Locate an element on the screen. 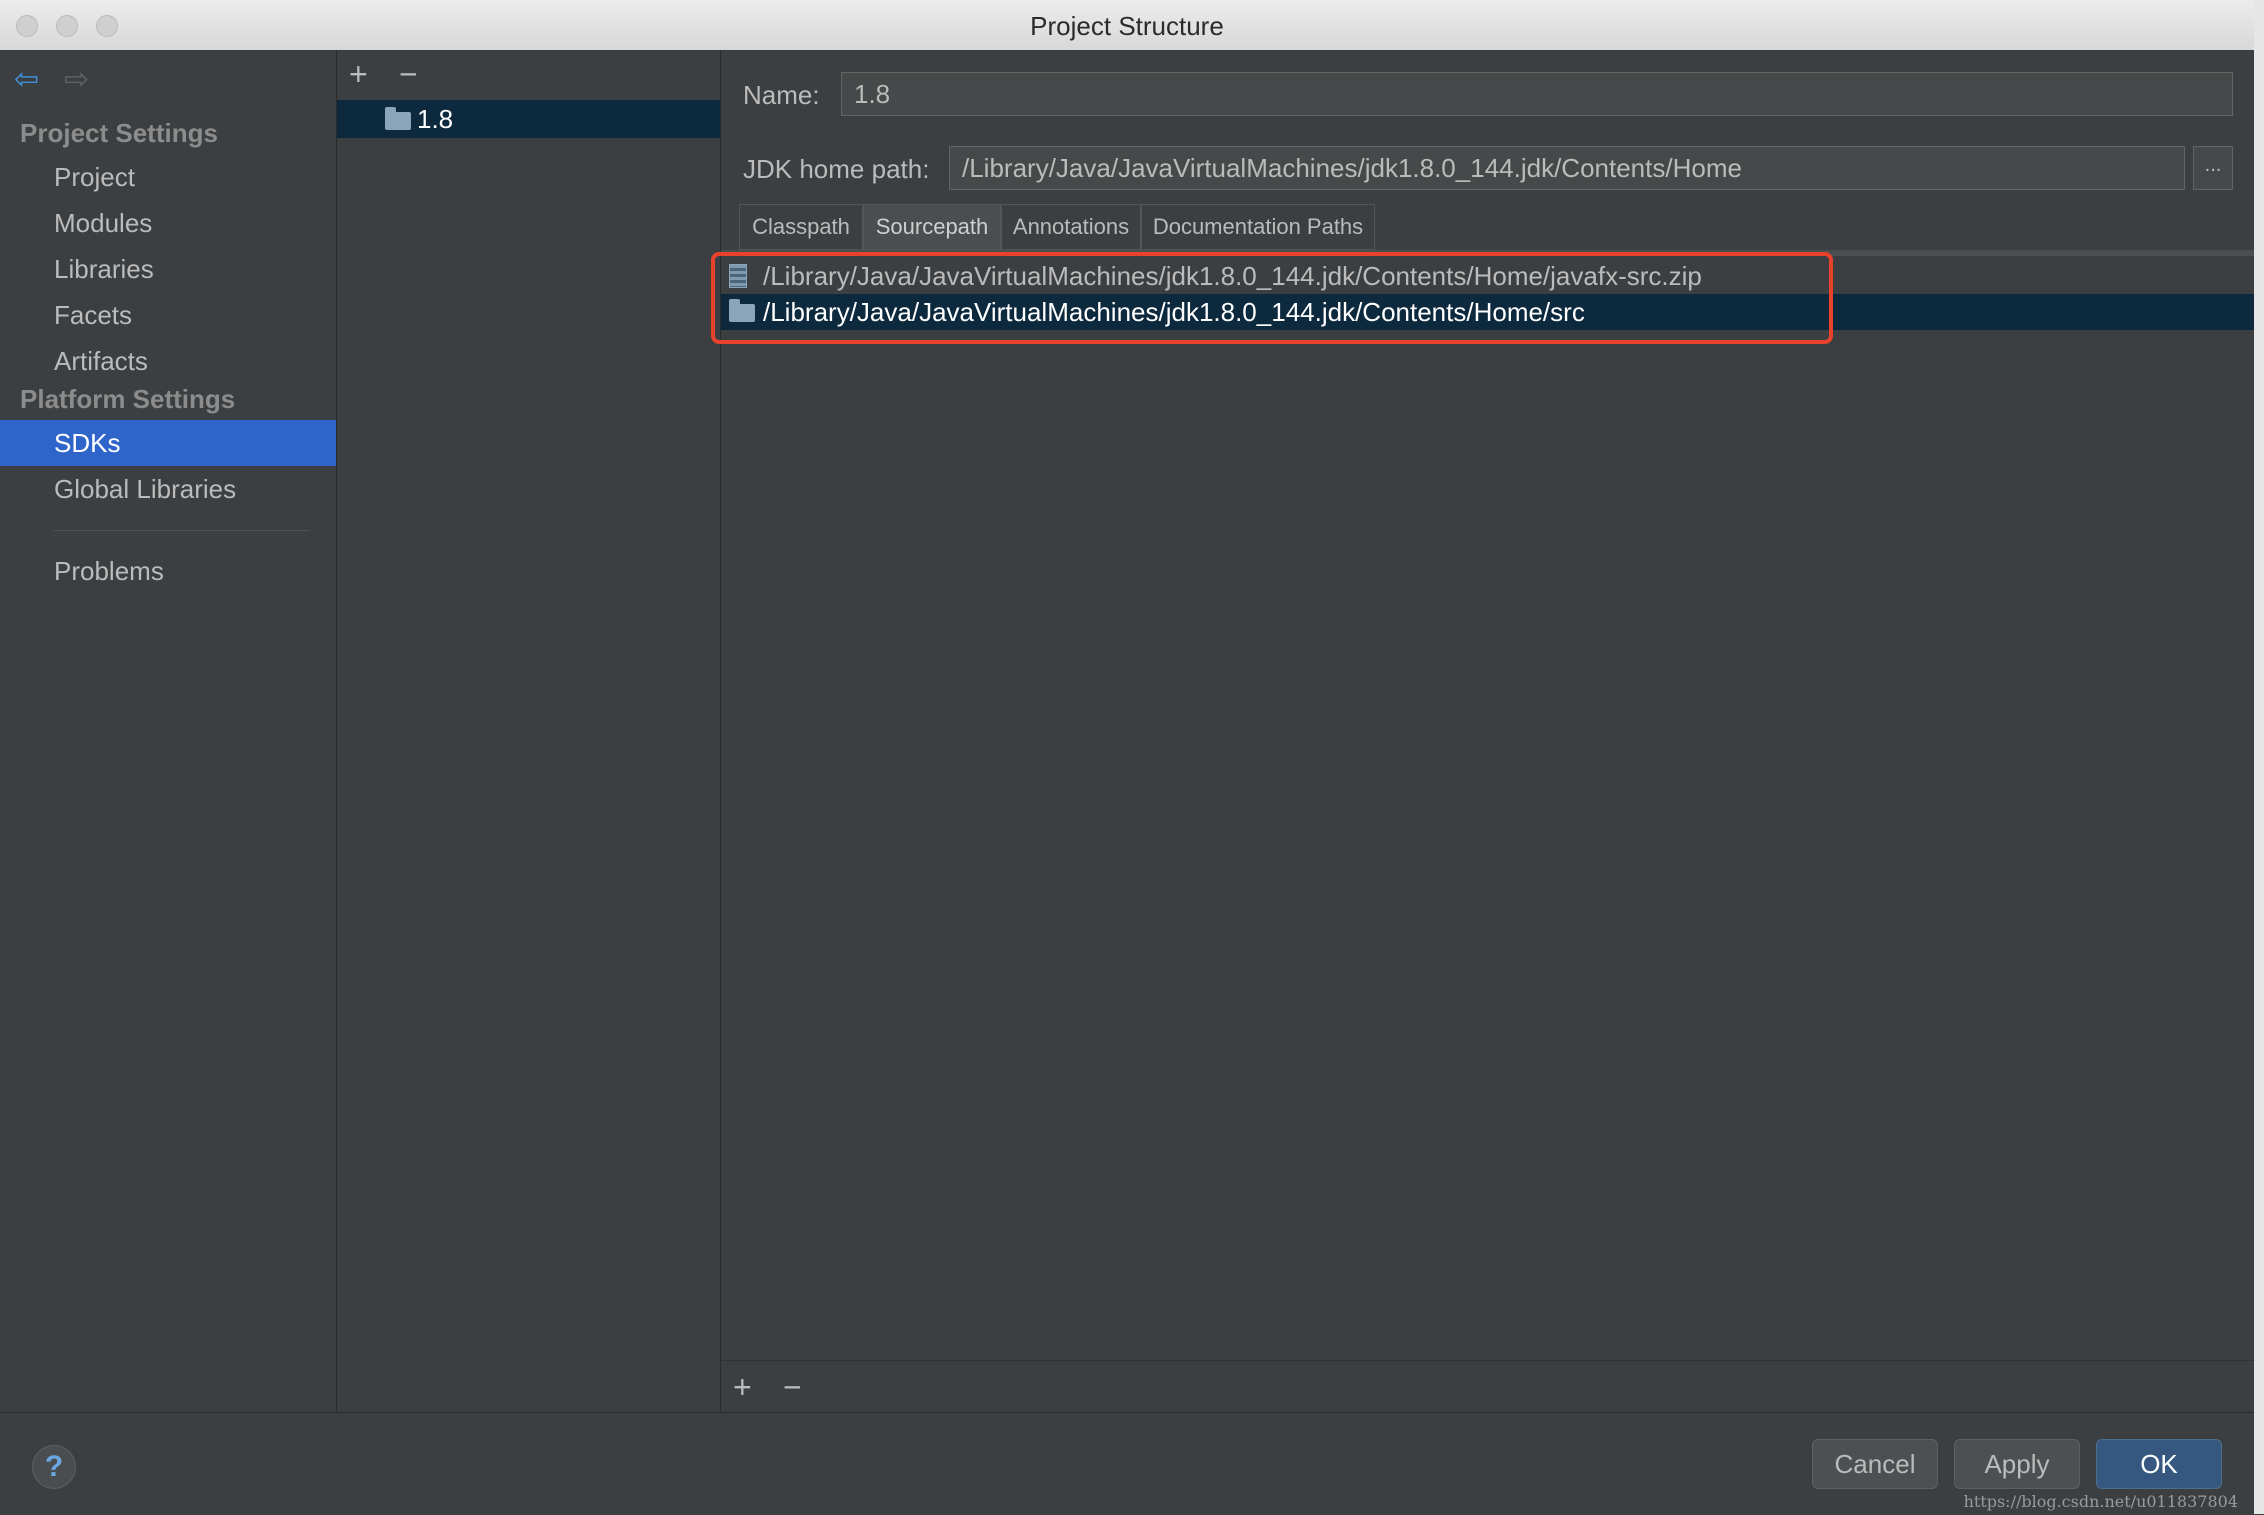 The image size is (2264, 1515). sdk-list-item: 1.8 is located at coordinates (528, 119).